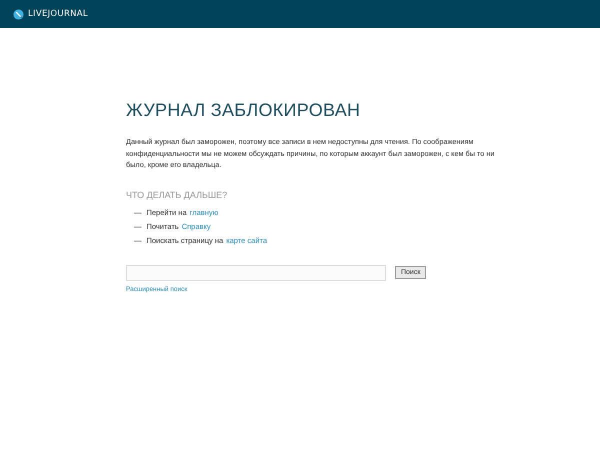 The height and width of the screenshot is (450, 600). Describe the element at coordinates (244, 110) in the screenshot. I see `page-title: ЖУРНАЛ ЗАБЛОКИРОВАН` at that location.